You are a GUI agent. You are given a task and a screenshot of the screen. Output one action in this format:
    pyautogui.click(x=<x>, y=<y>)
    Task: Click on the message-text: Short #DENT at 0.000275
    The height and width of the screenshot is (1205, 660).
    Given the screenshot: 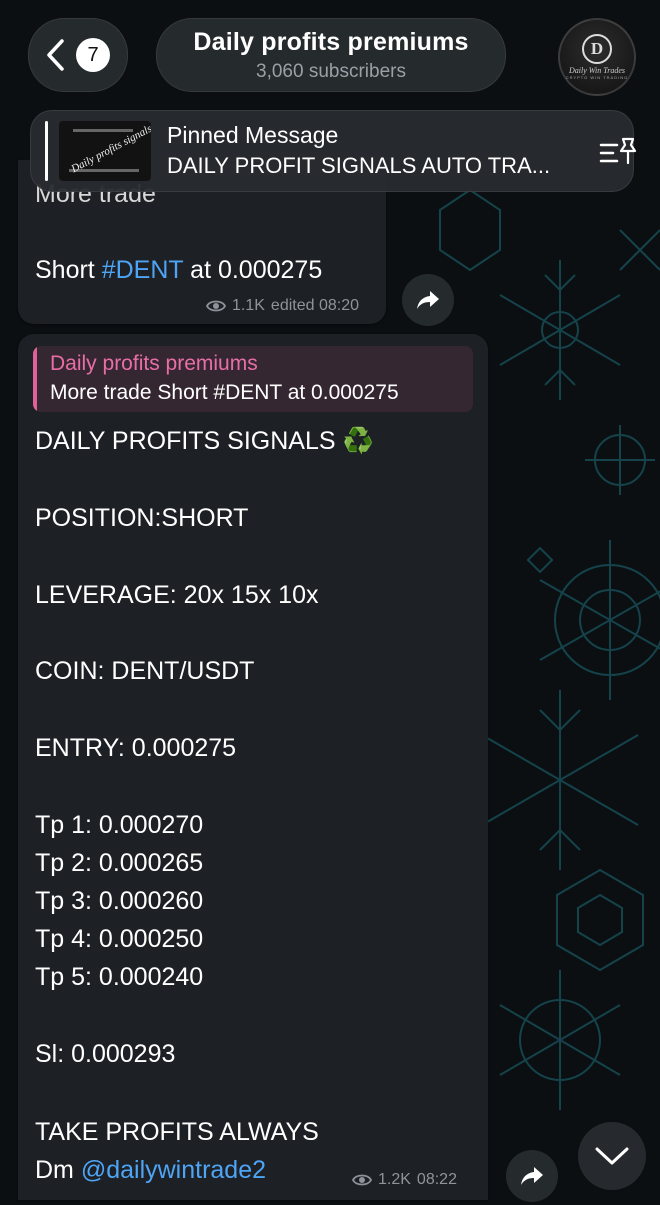 What is the action you would take?
    pyautogui.click(x=178, y=270)
    